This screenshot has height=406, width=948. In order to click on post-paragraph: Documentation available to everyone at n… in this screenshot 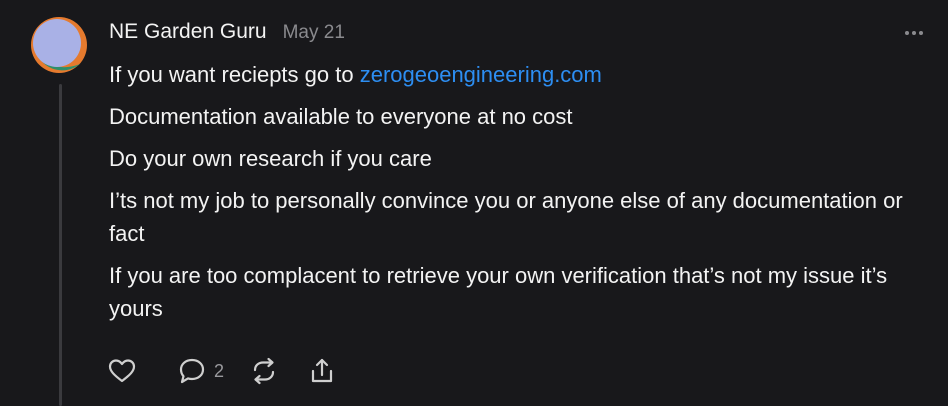, I will do `click(341, 116)`.